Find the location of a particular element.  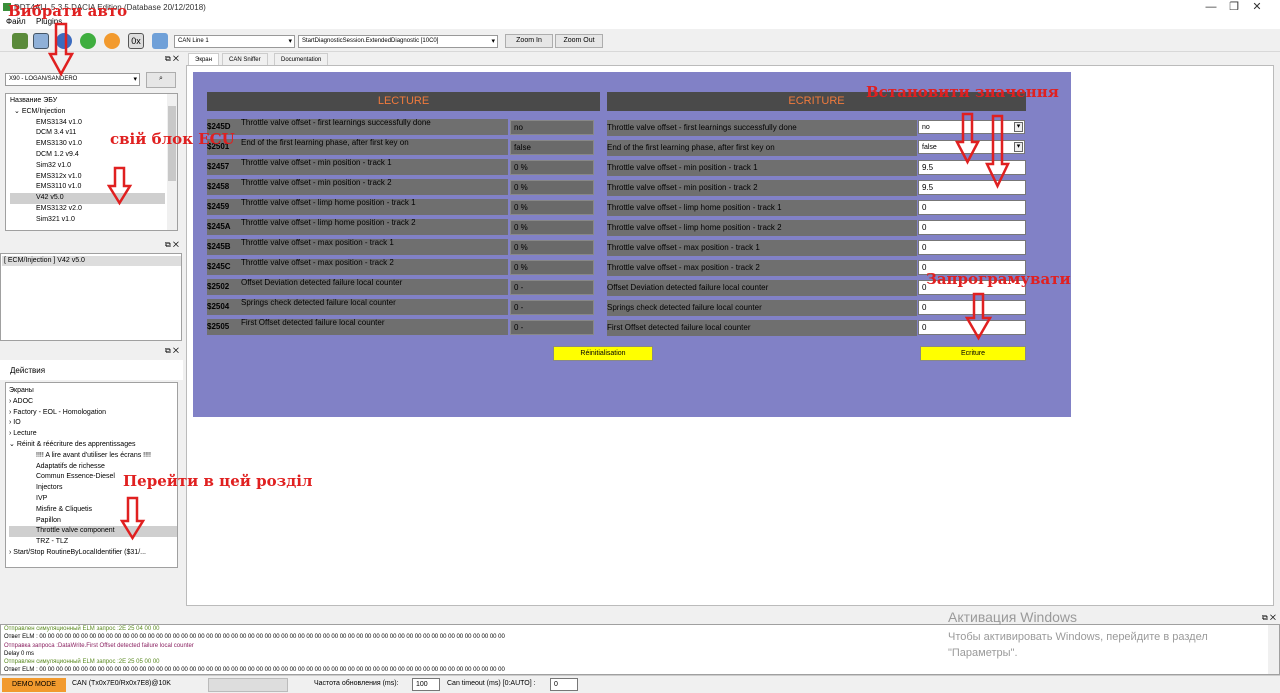

ecu-item: EMS3110 v1.0 is located at coordinates (93, 187).